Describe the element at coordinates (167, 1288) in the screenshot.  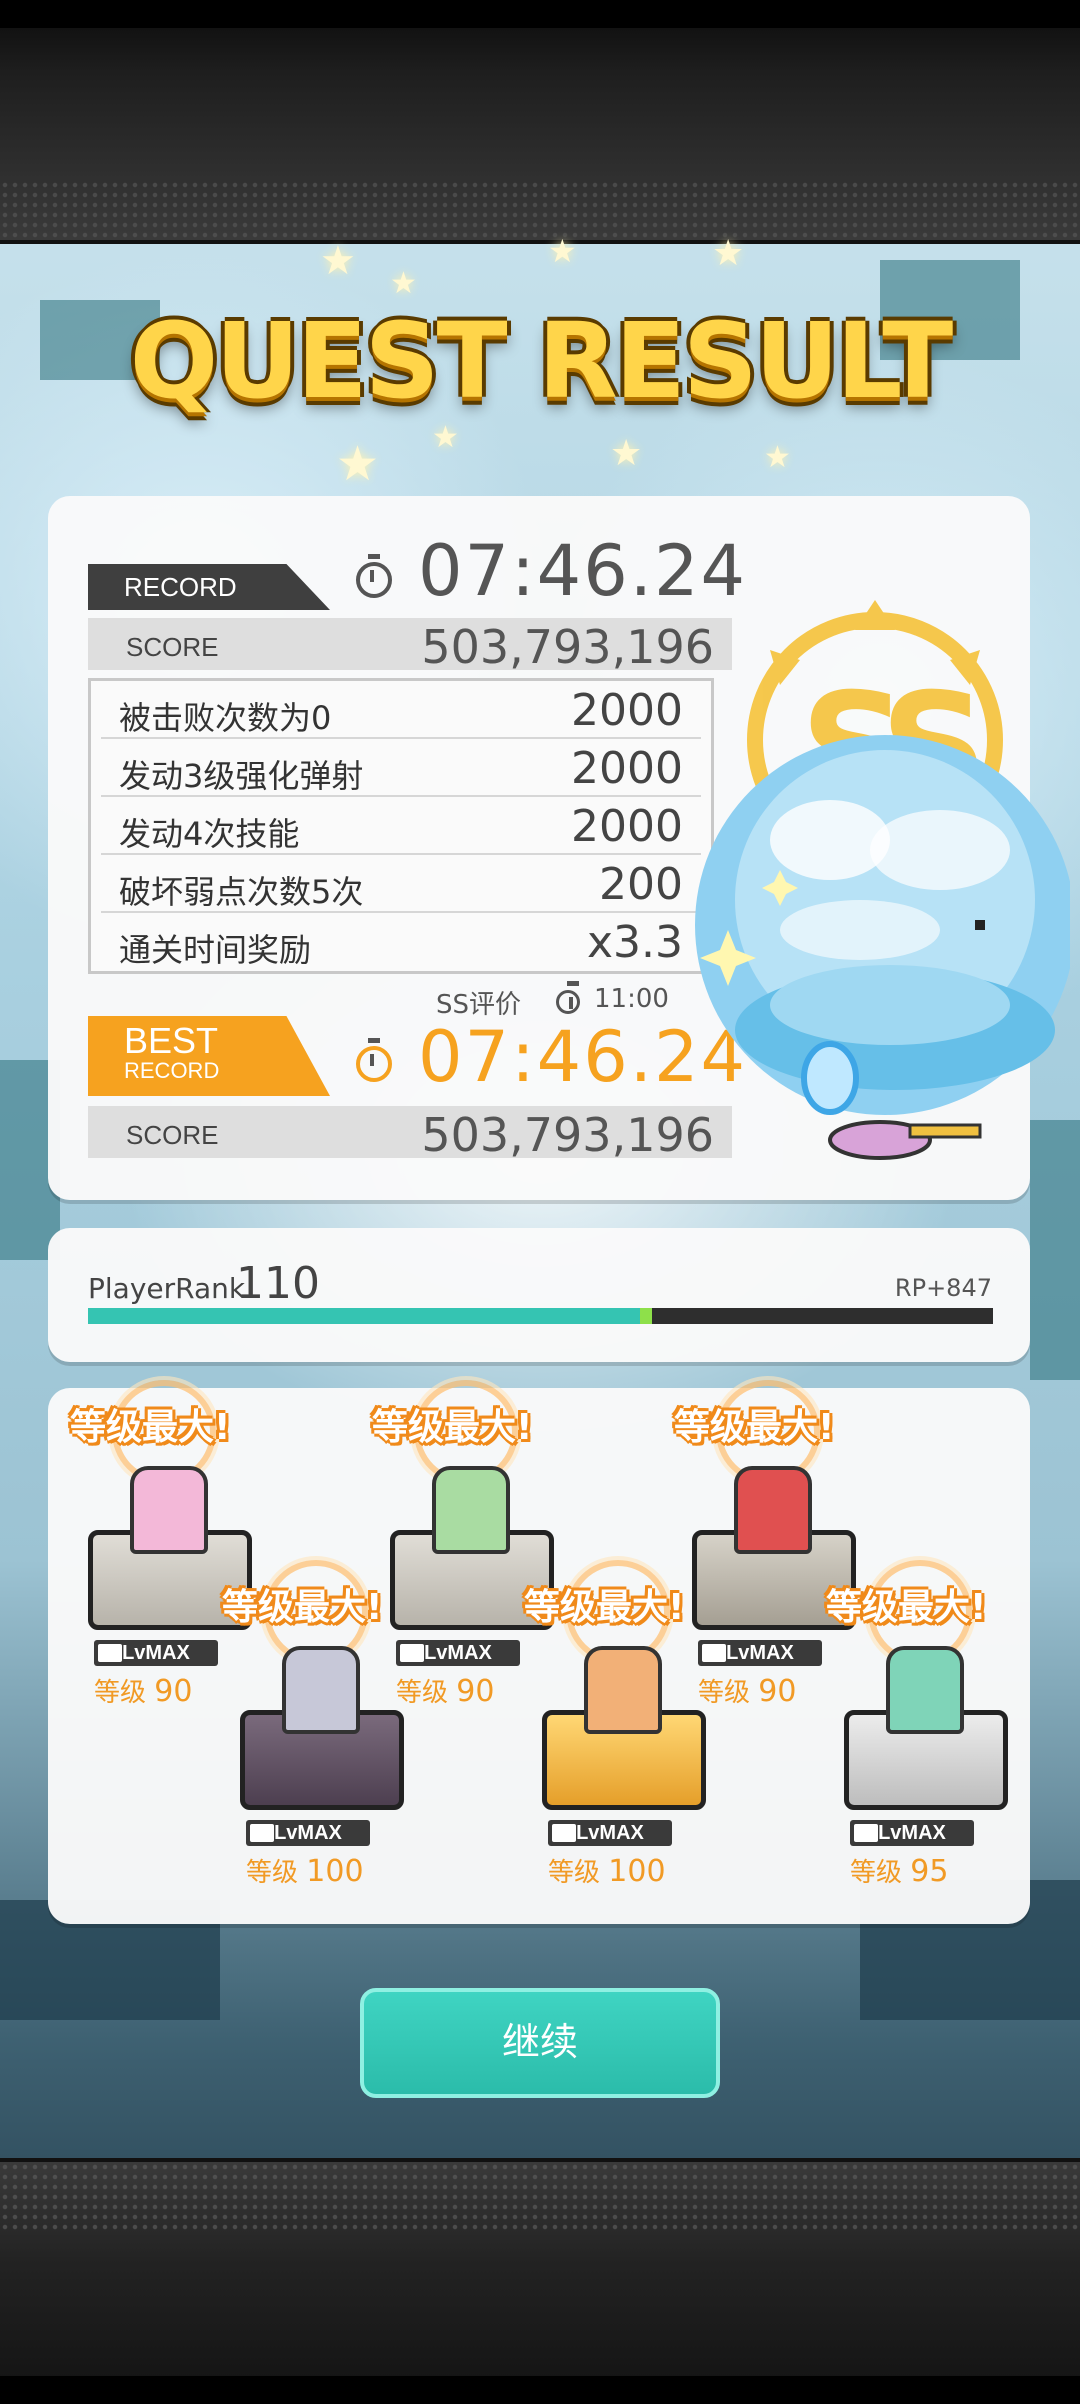
I see `player-rank-label: PlayerRank` at that location.